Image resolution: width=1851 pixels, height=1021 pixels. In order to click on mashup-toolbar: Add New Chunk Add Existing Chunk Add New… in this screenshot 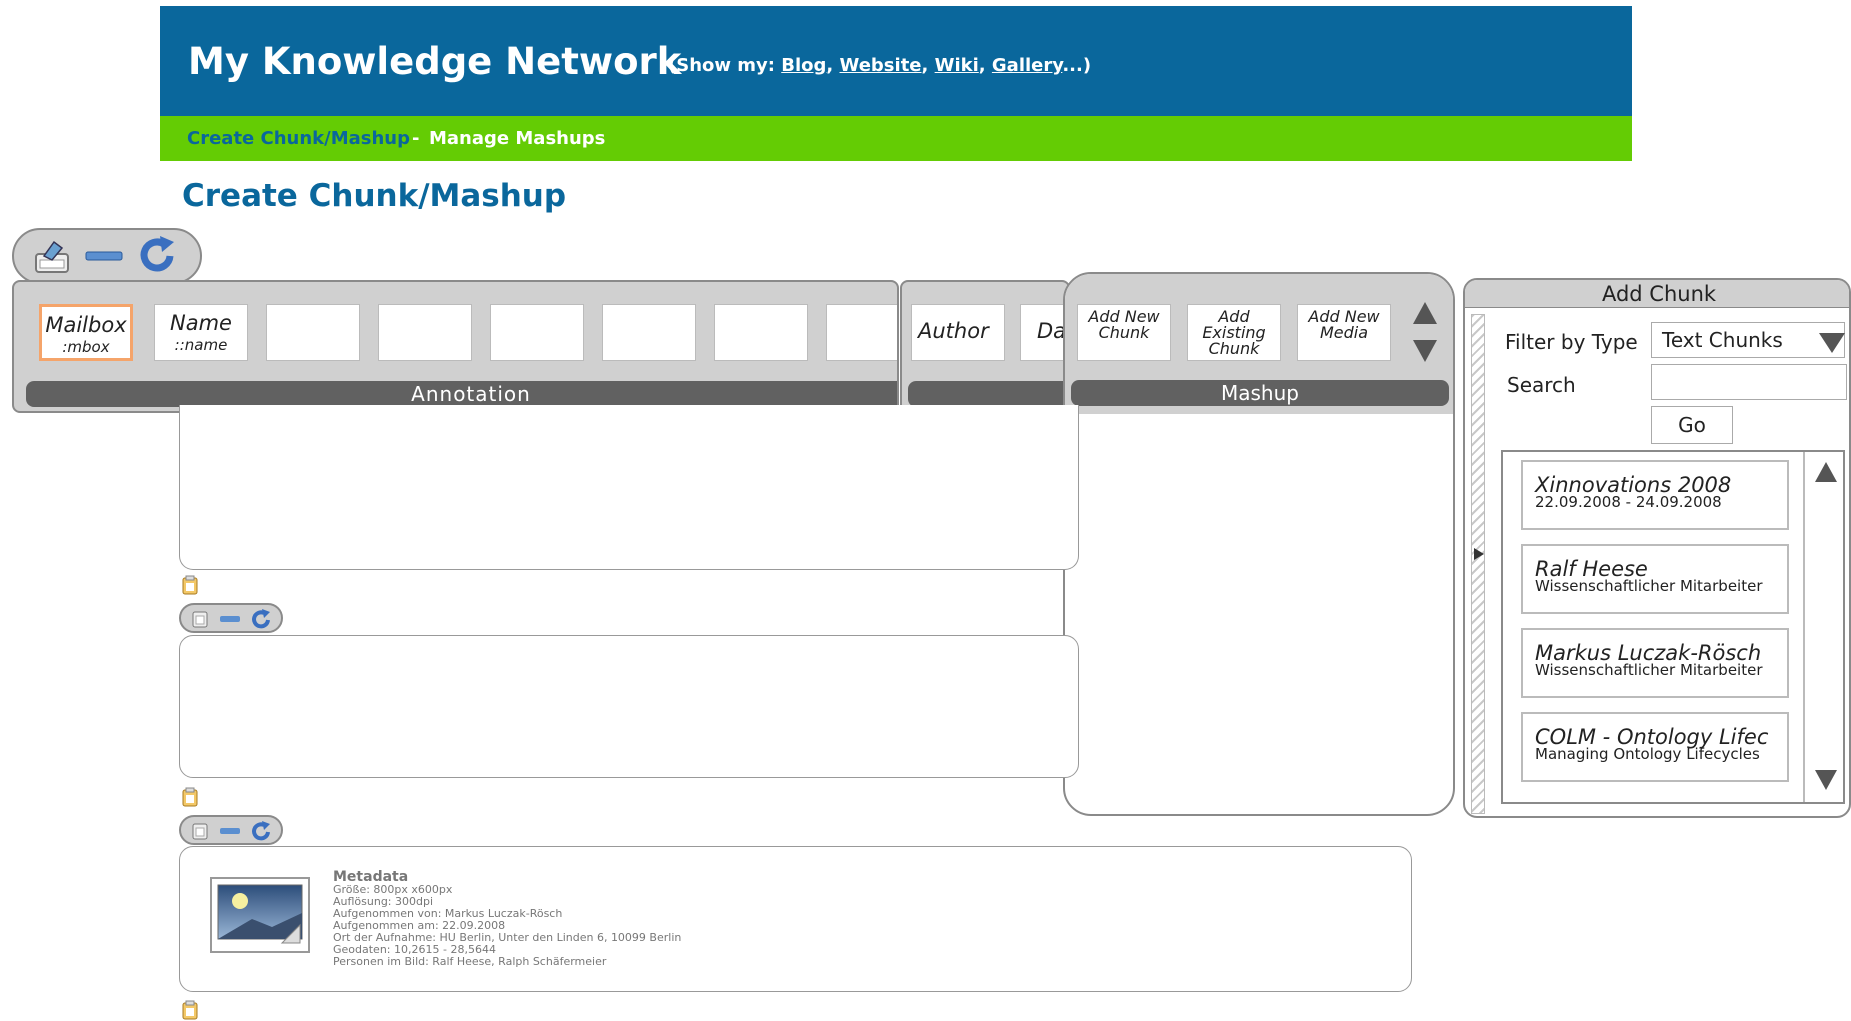, I will do `click(1259, 344)`.